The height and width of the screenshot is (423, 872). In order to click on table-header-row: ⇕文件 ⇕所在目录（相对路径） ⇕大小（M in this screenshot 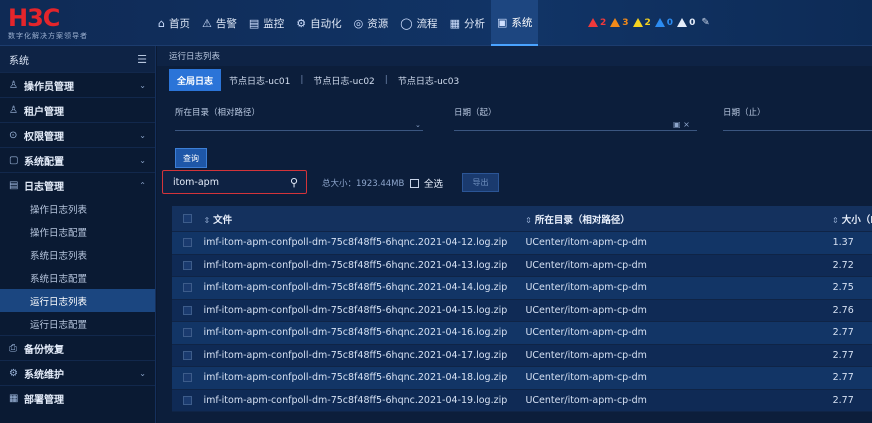, I will do `click(522, 219)`.